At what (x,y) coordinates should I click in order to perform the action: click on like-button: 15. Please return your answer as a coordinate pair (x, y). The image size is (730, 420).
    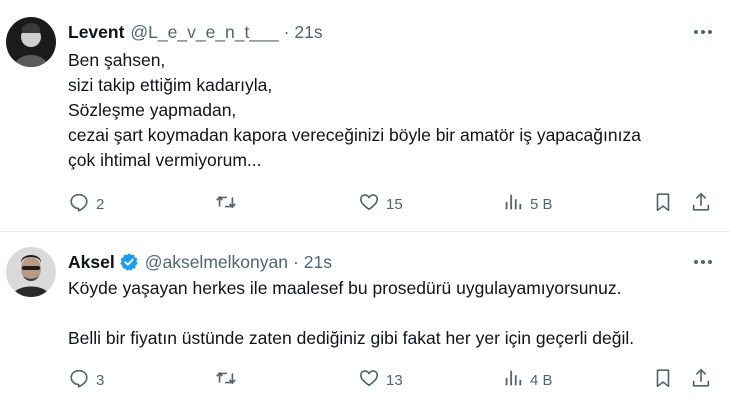
    Looking at the image, I should click on (380, 204).